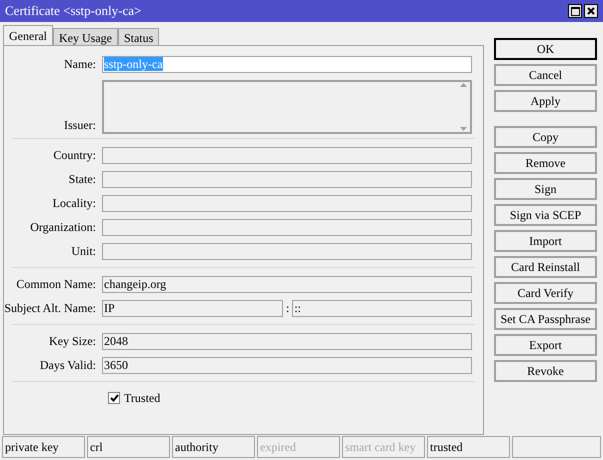  Describe the element at coordinates (298, 447) in the screenshot. I see `status-cell: expired` at that location.